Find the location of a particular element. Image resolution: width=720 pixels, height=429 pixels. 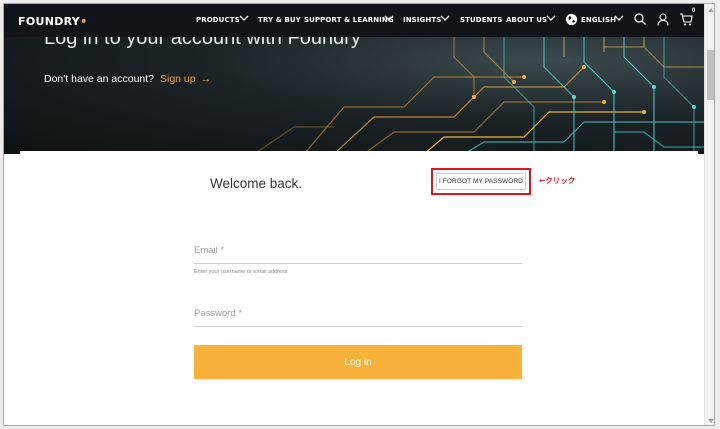

forgot-password-button: I FORGOT MY PASSWORD is located at coordinates (481, 181).